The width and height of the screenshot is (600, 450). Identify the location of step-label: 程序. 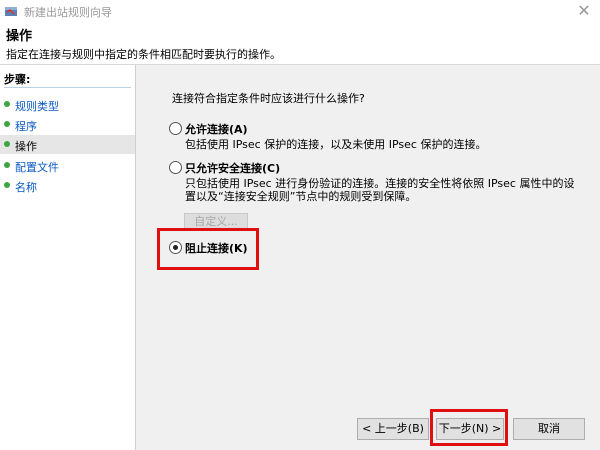
(26, 126).